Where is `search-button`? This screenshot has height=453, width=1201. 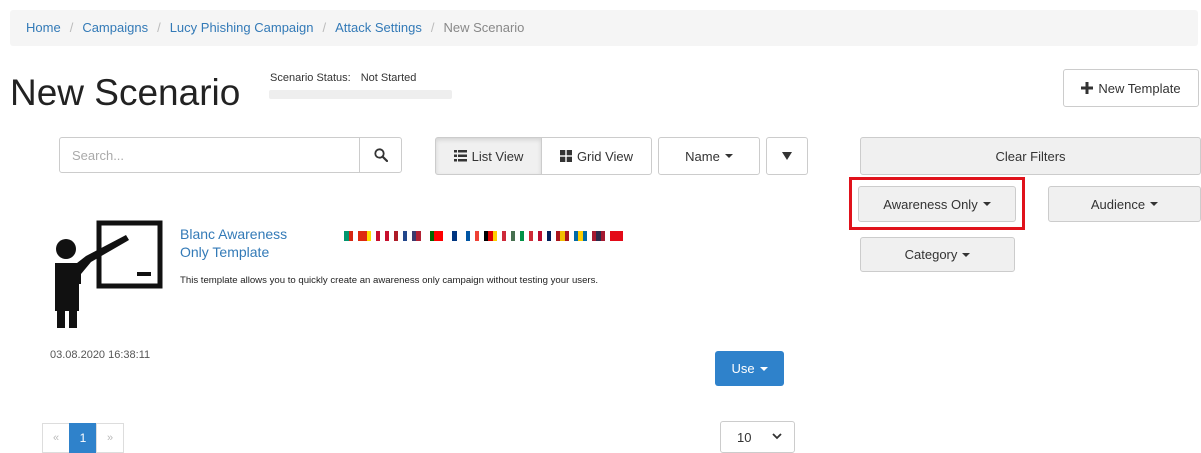
search-button is located at coordinates (380, 155).